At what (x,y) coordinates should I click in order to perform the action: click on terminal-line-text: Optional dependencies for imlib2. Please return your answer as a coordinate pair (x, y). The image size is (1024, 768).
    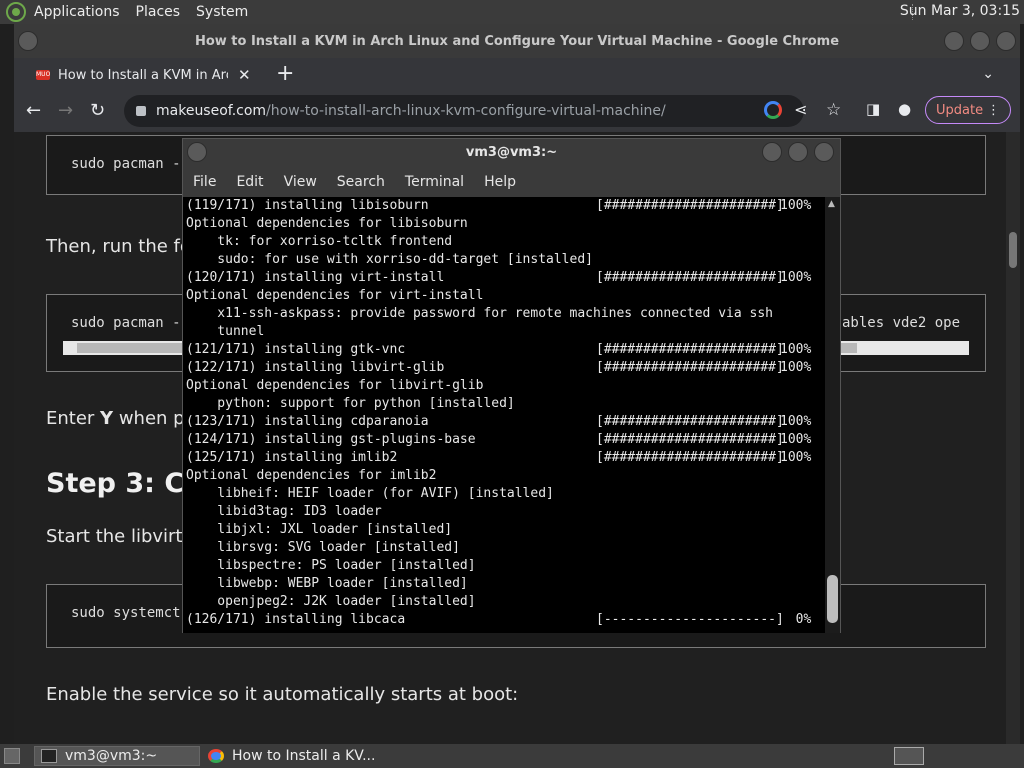
    Looking at the image, I should click on (311, 475).